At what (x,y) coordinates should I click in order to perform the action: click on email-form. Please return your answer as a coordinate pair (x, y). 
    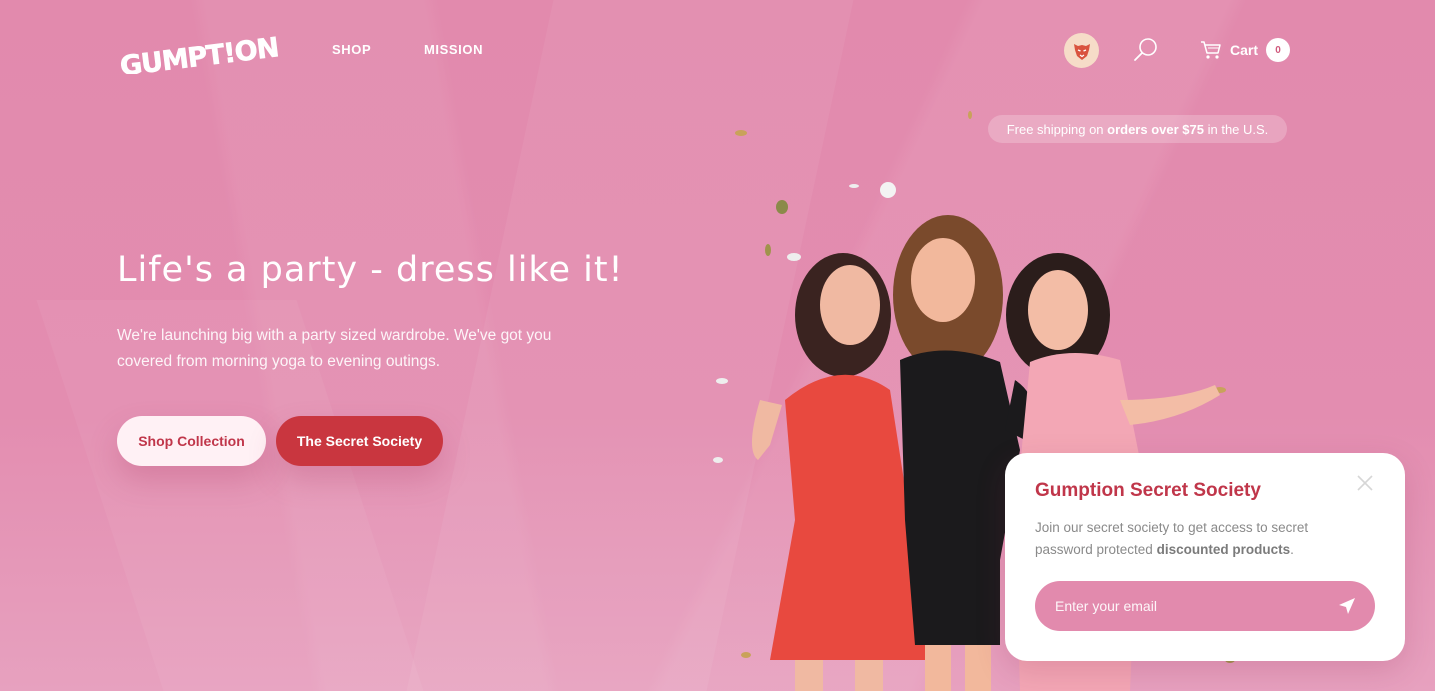
    Looking at the image, I should click on (1205, 606).